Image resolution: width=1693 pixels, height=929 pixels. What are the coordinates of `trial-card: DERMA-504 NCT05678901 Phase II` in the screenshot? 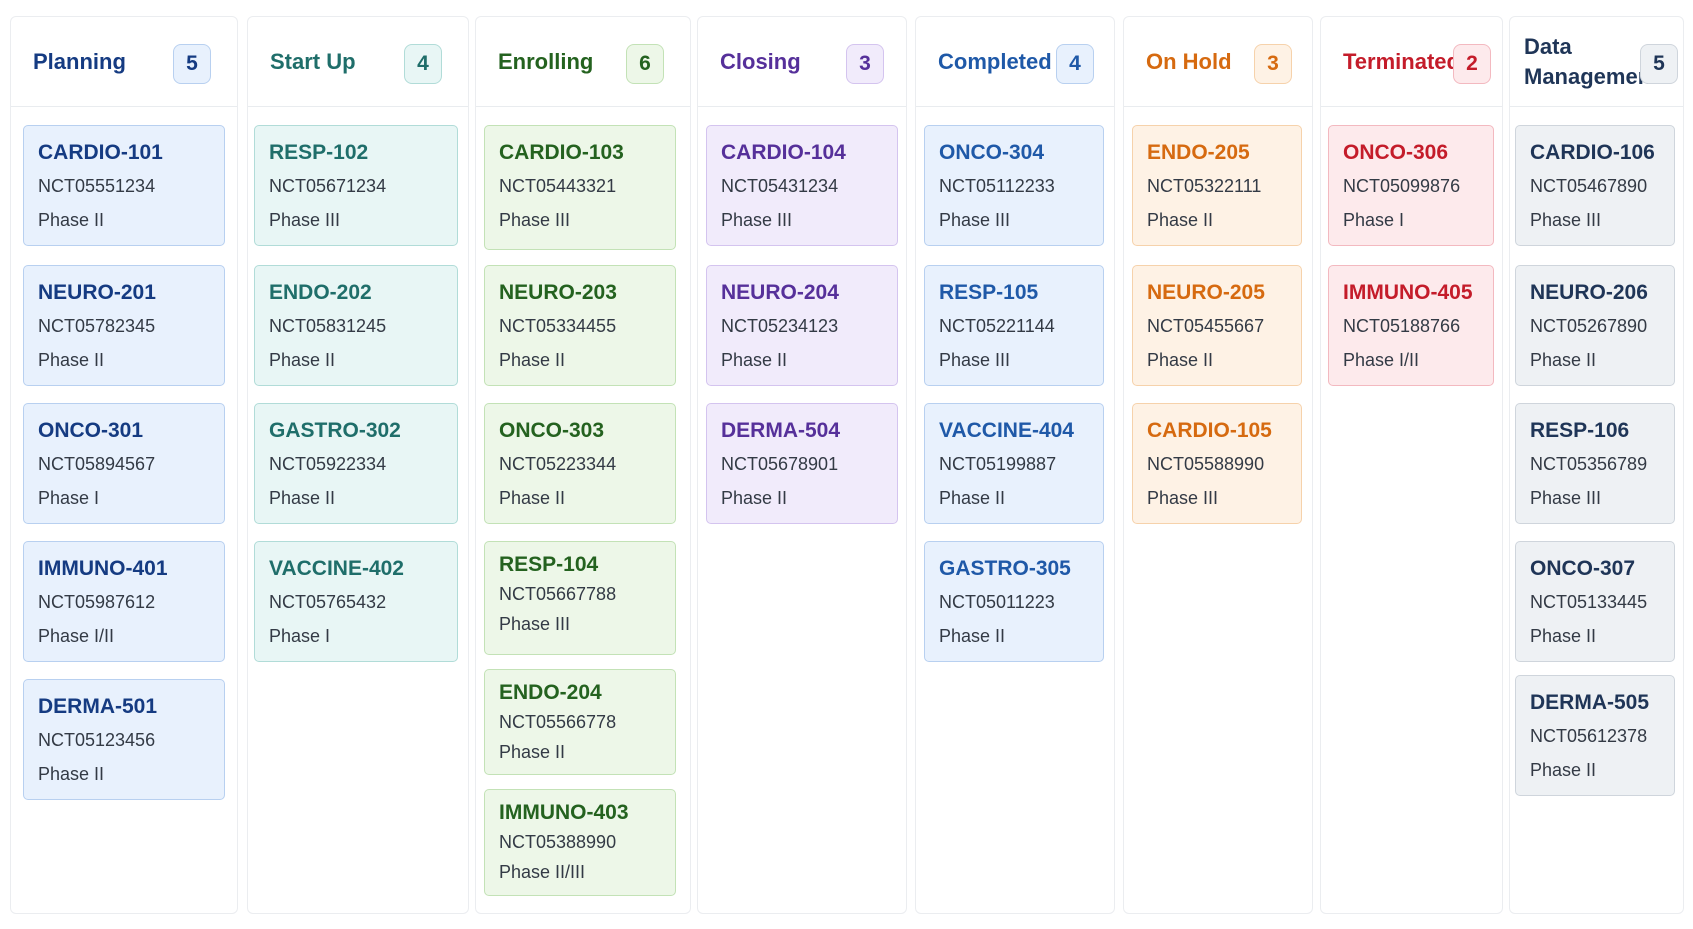 It's located at (802, 463).